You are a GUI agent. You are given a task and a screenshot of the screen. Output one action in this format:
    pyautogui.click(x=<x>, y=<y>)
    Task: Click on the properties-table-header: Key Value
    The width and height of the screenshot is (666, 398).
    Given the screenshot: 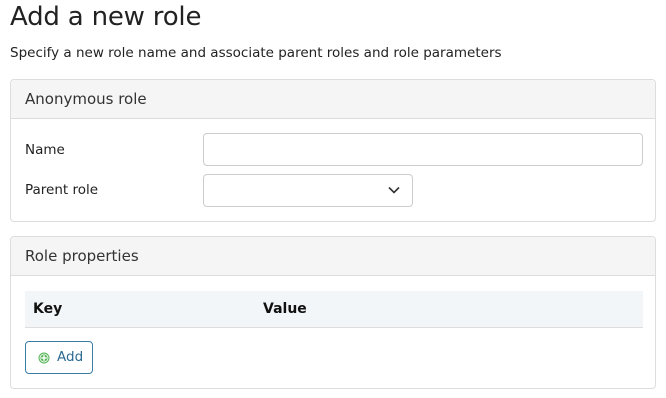 What is the action you would take?
    pyautogui.click(x=334, y=309)
    